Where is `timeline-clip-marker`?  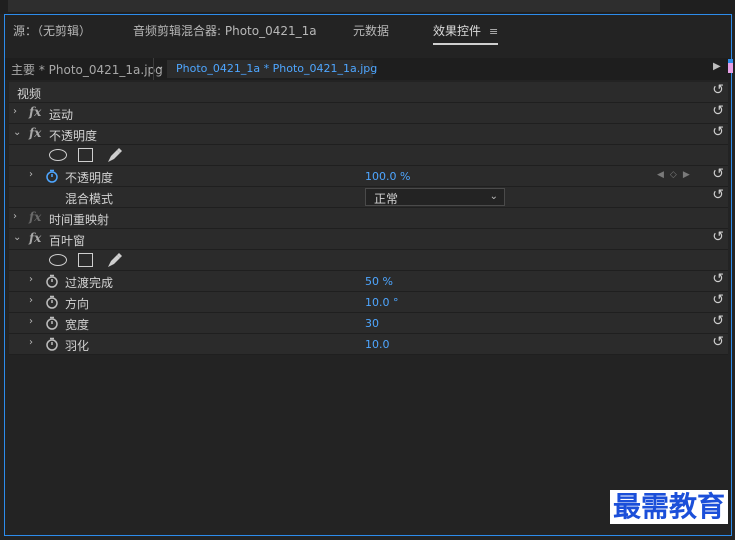
timeline-clip-marker is located at coordinates (730, 68).